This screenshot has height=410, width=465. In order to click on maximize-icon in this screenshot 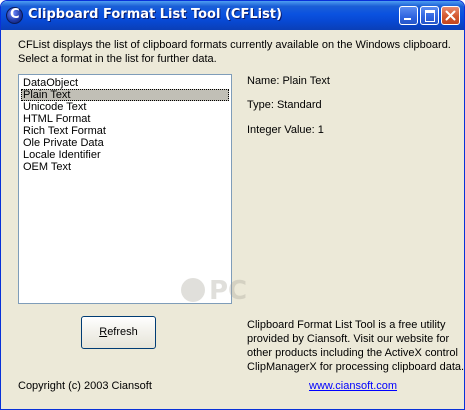, I will do `click(429, 15)`.